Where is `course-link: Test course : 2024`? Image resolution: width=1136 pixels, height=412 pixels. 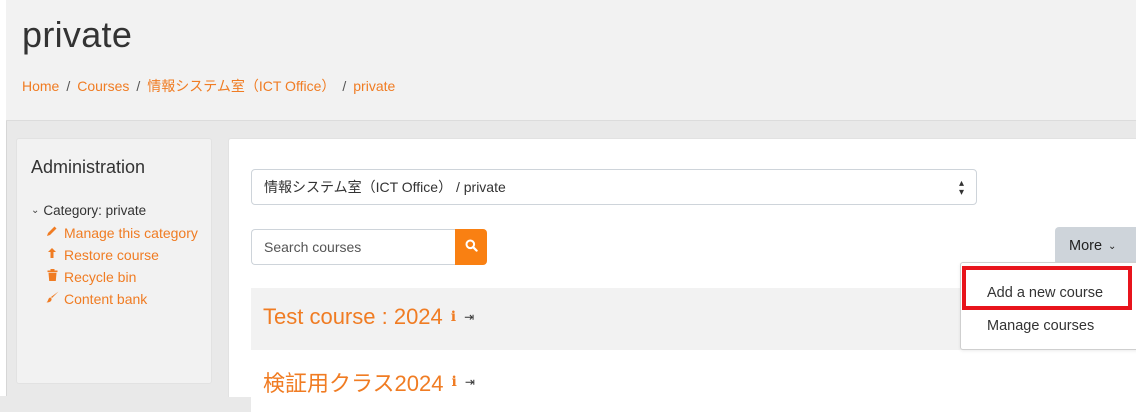 course-link: Test course : 2024 is located at coordinates (353, 317).